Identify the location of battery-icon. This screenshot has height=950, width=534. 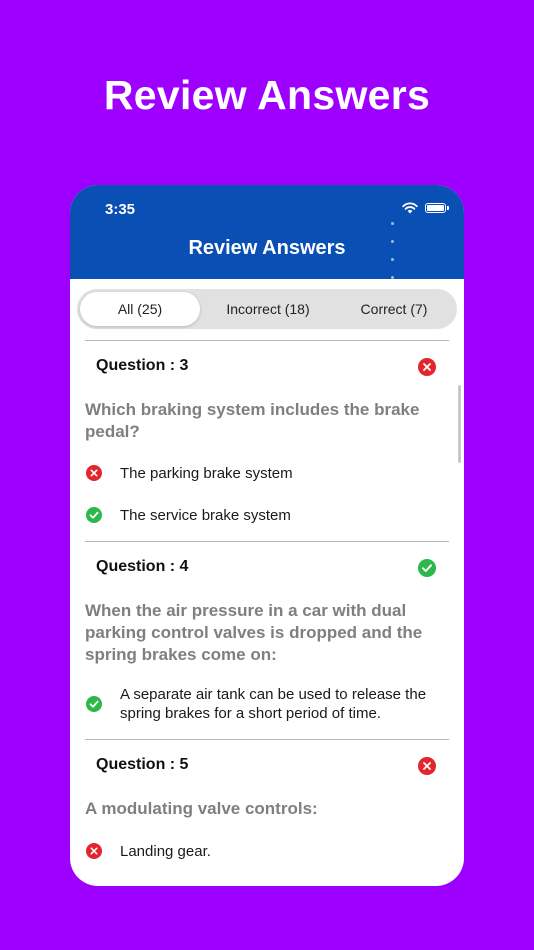
(437, 208).